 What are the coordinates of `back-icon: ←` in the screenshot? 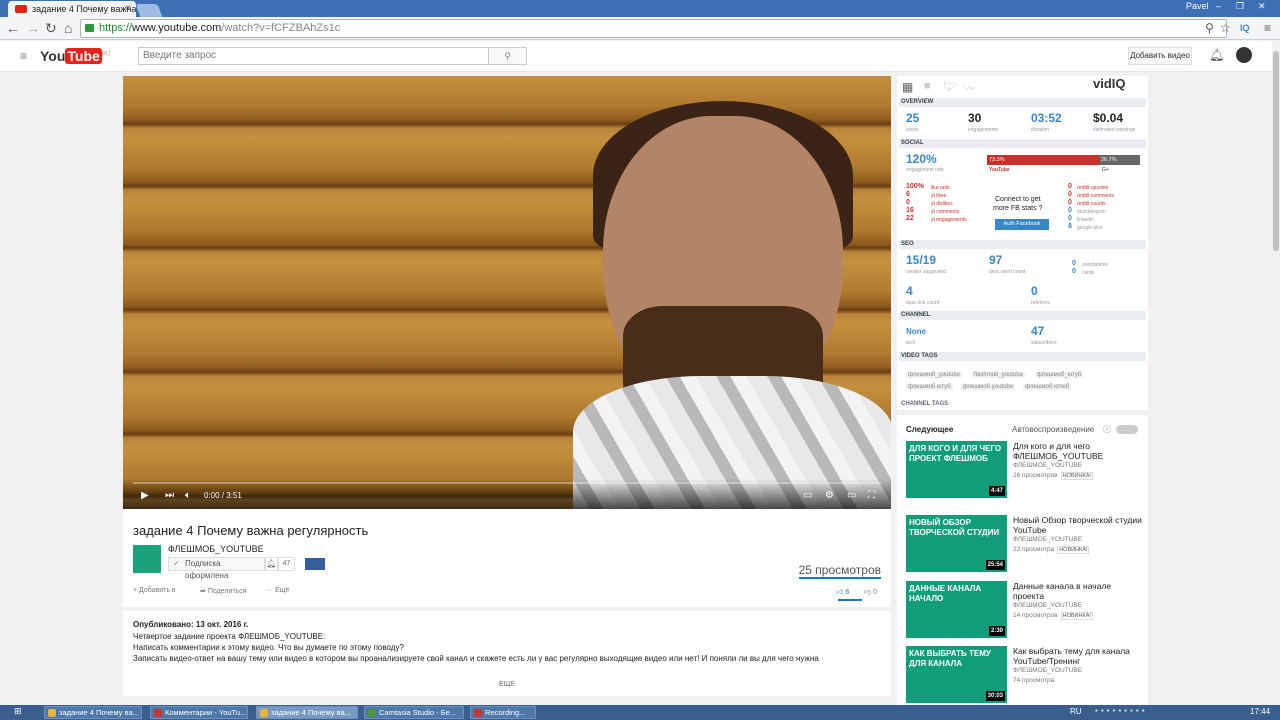 It's located at (13, 28).